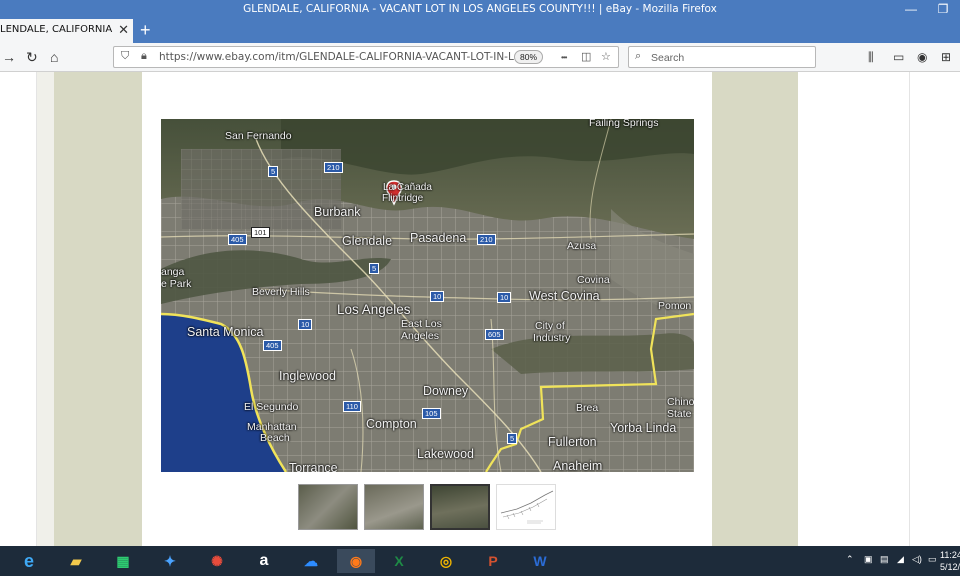 This screenshot has width=960, height=576. What do you see at coordinates (850, 559) in the screenshot?
I see `tray-chevron-icon: ⌃` at bounding box center [850, 559].